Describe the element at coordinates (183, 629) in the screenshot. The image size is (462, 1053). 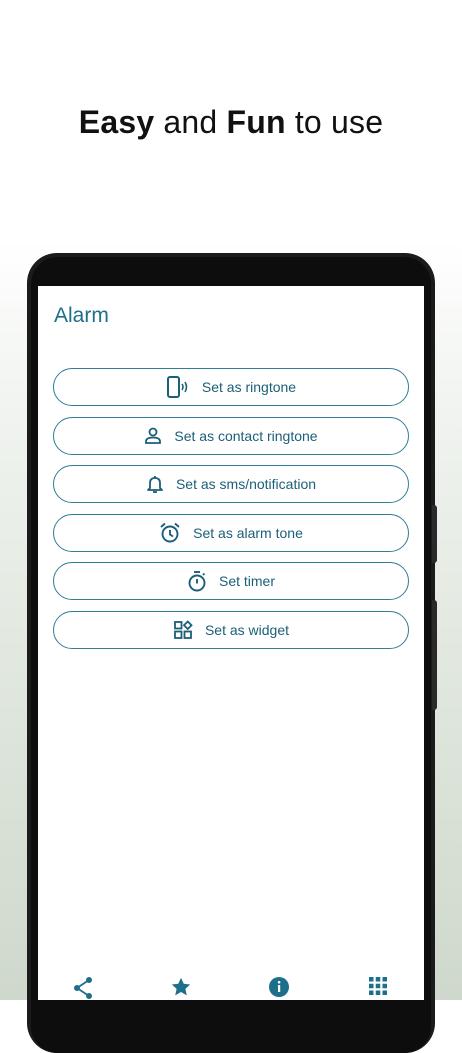
I see `widget-icon` at that location.